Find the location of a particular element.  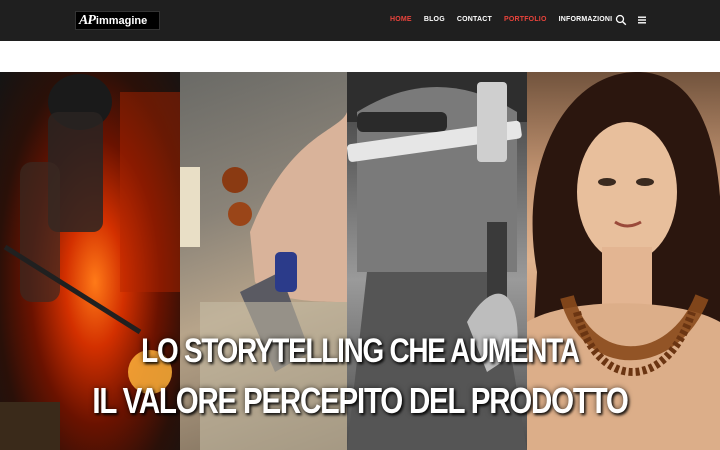

nav-portfolio: PORTFOLIO is located at coordinates (525, 20).